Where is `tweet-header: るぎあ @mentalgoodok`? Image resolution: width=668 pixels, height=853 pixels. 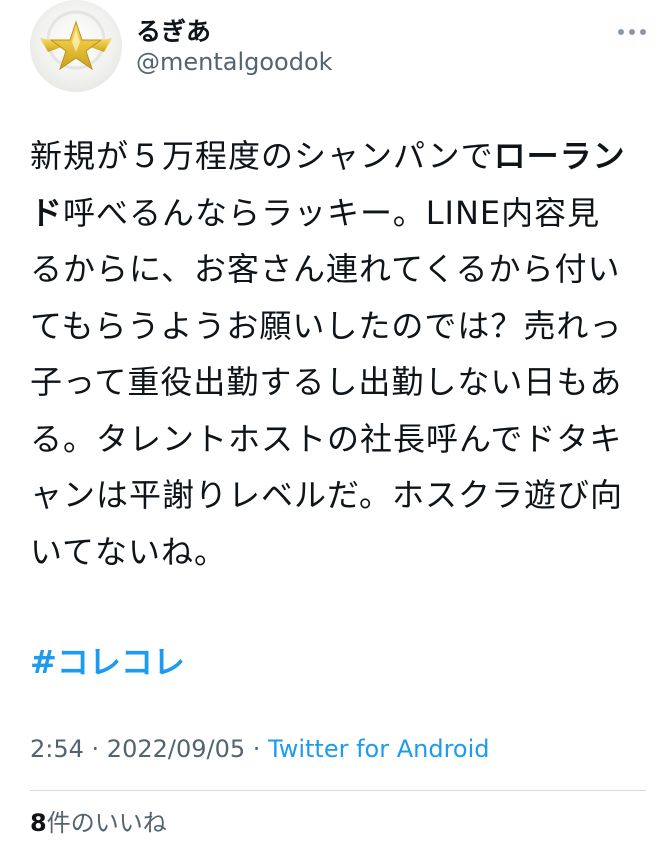 tweet-header: るぎあ @mentalgoodok is located at coordinates (338, 55).